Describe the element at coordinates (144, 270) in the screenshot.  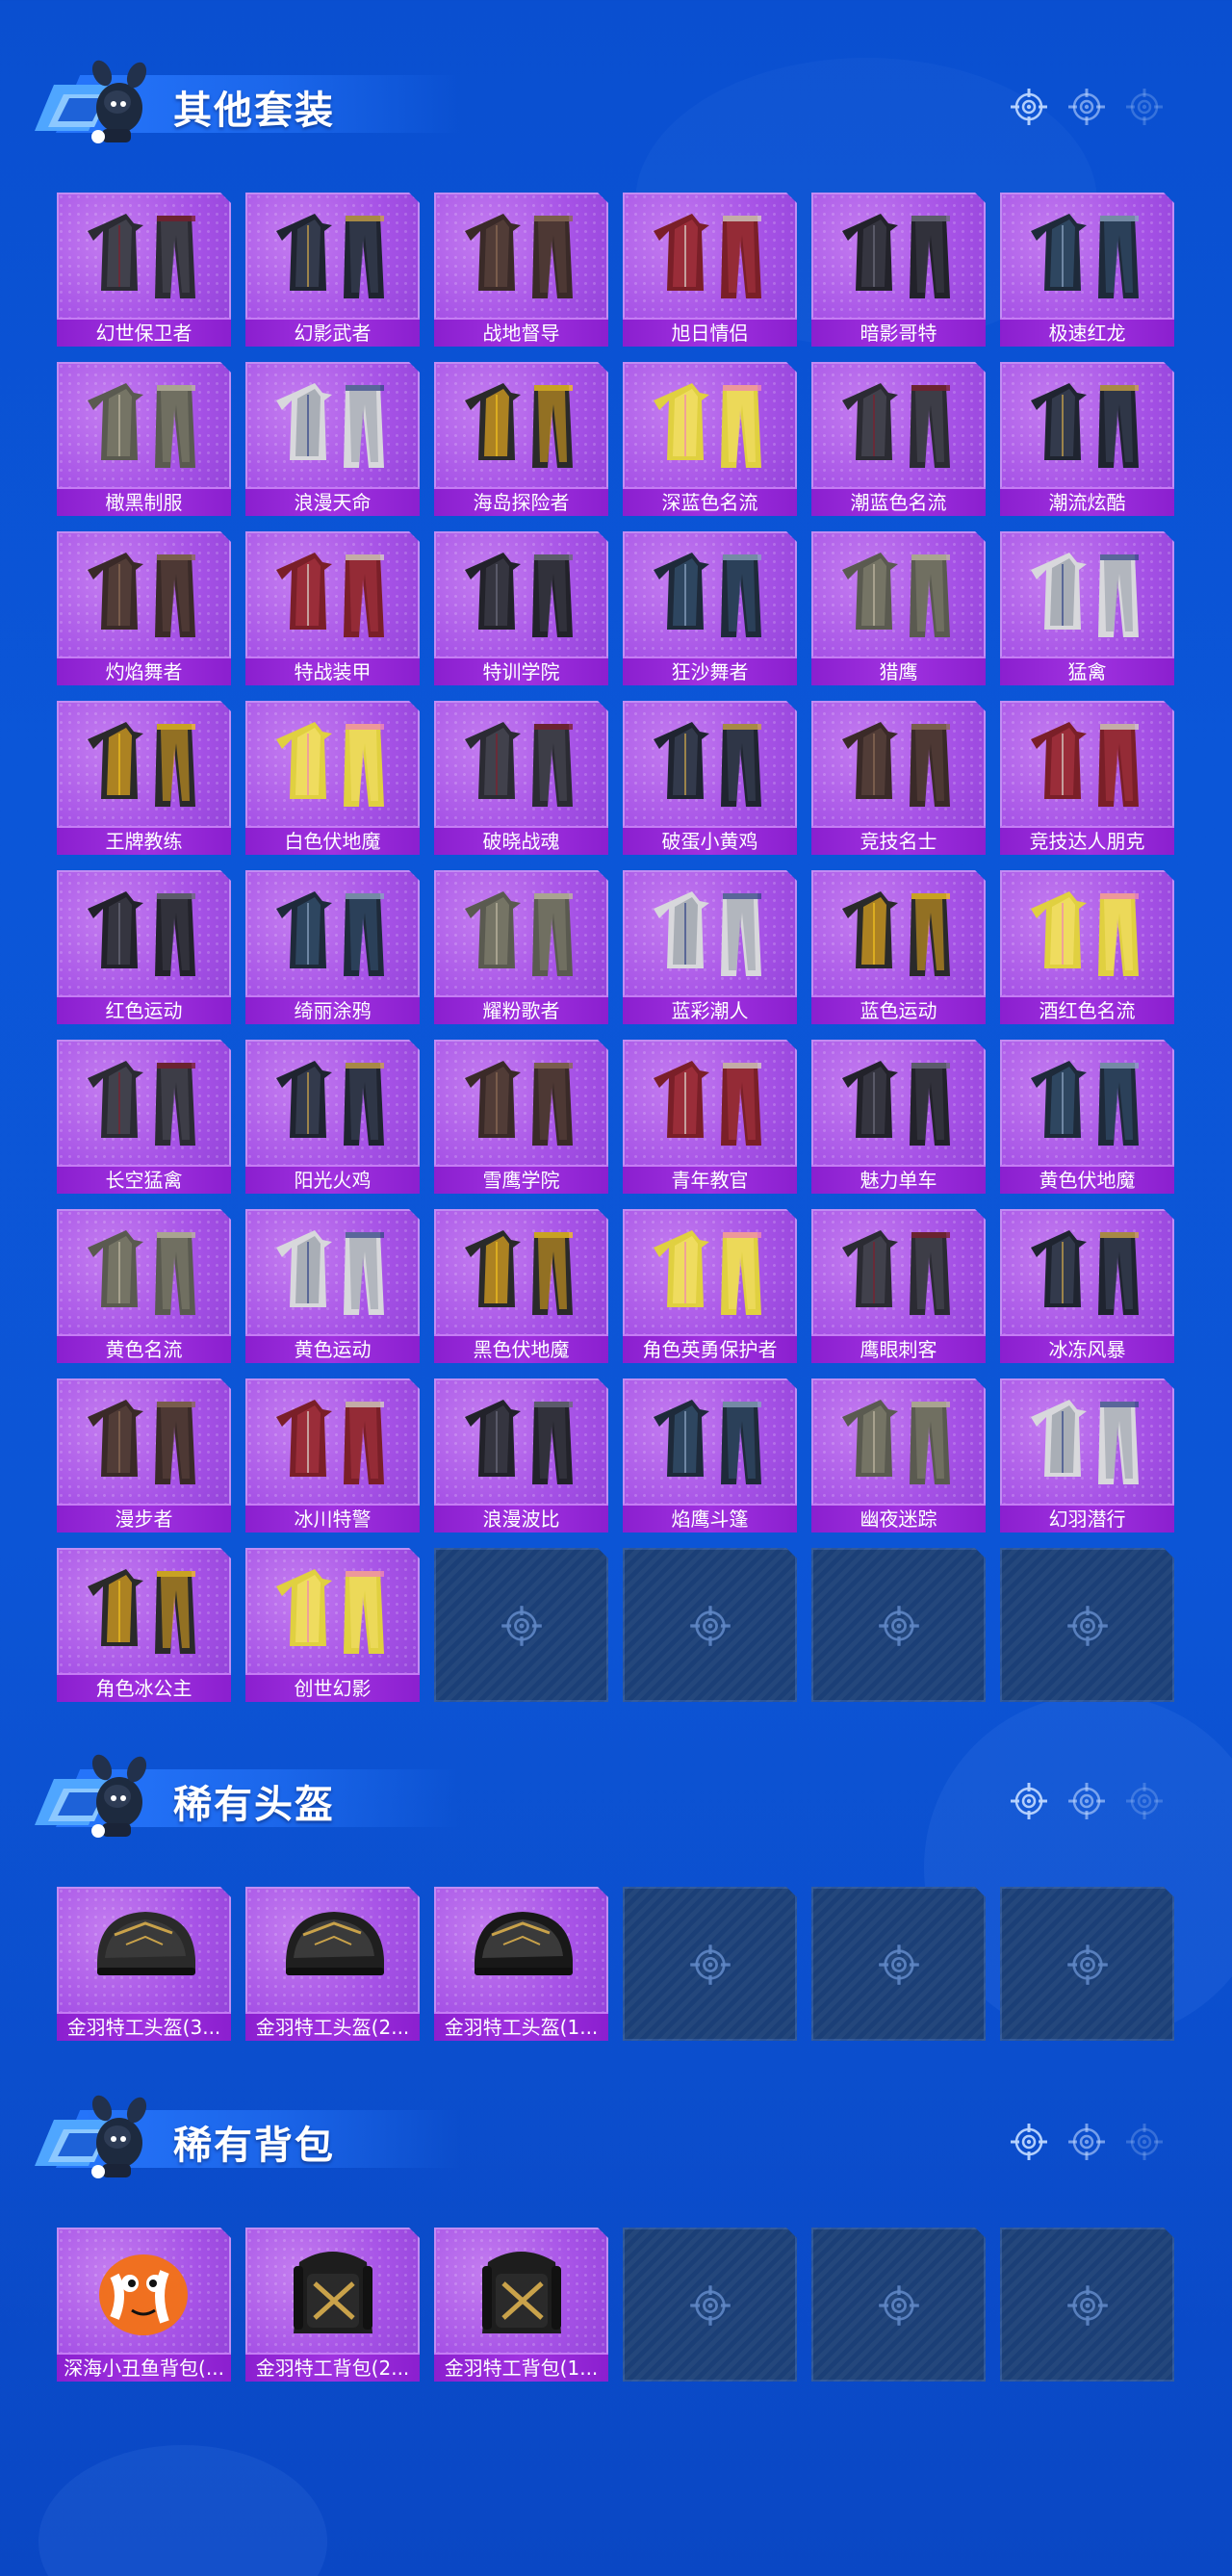
I see `outfit-card: 幻世保卫者` at that location.